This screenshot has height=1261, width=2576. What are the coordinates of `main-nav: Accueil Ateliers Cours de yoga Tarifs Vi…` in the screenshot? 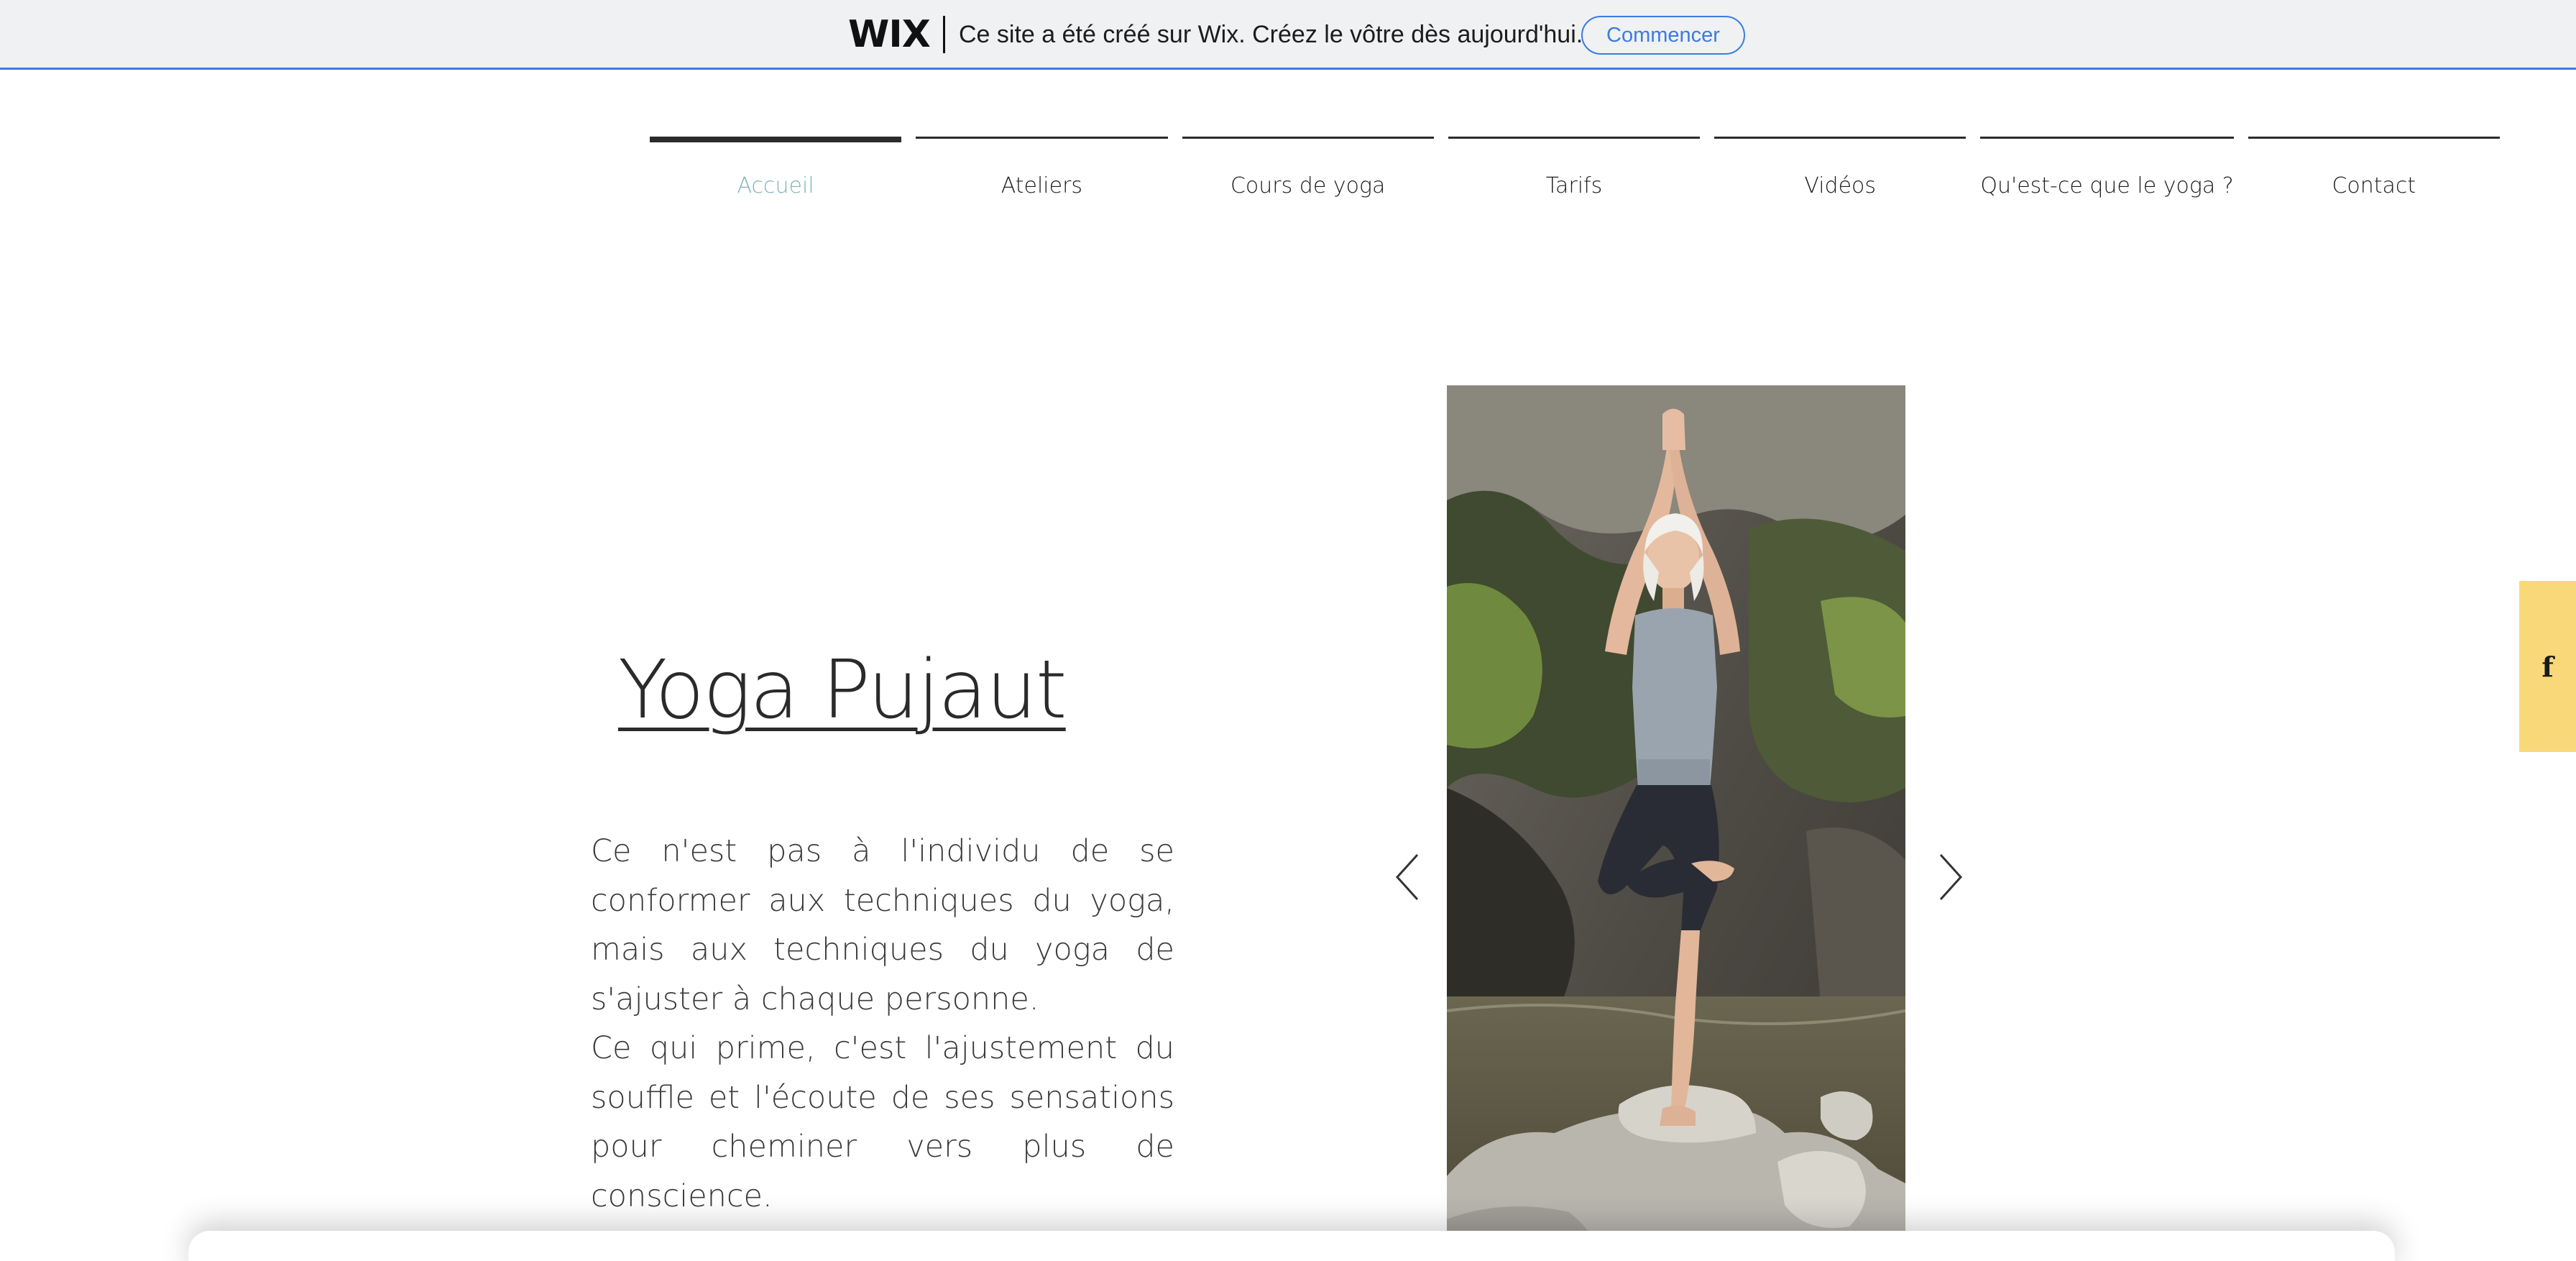 It's located at (1575, 176).